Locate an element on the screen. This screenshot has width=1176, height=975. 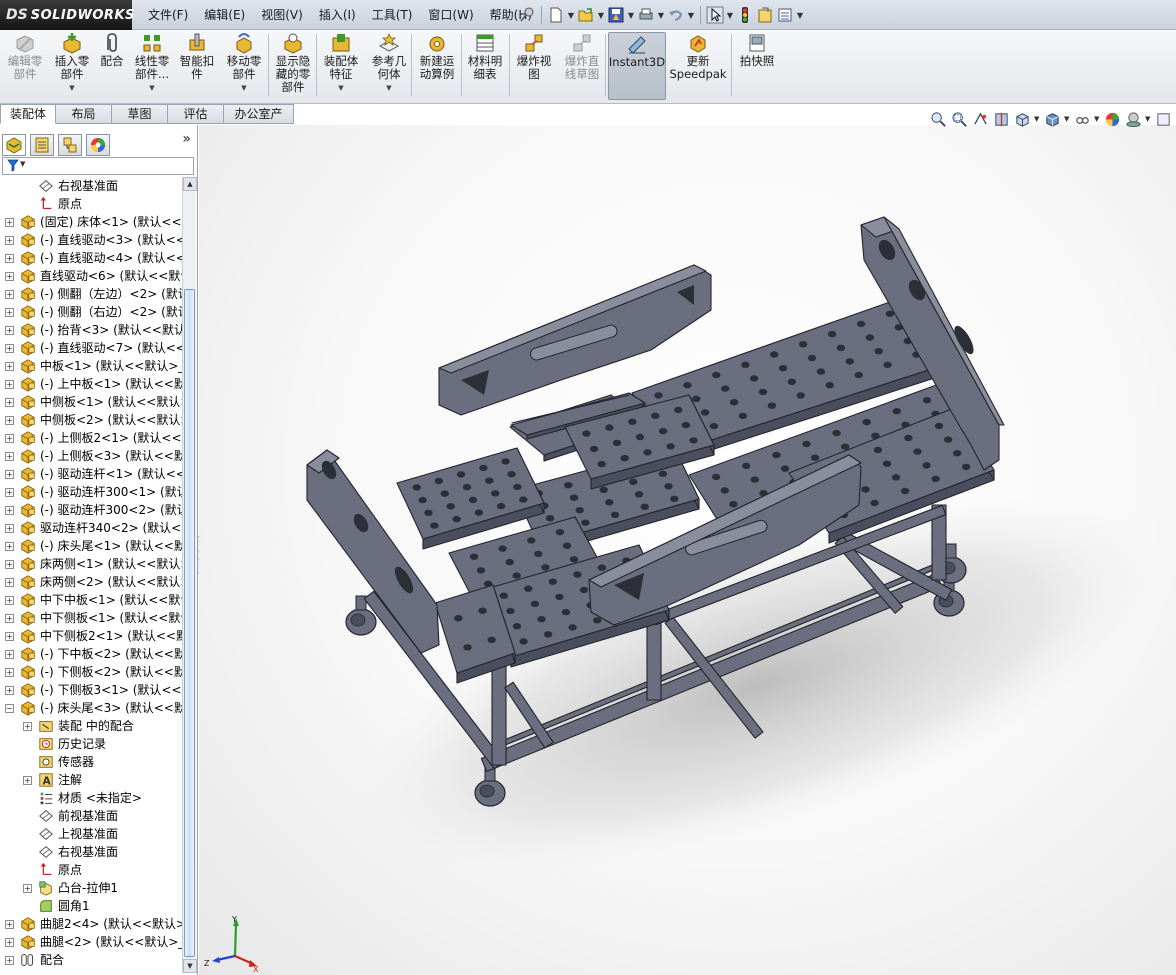
scroll-thumb is located at coordinates (189, 623).